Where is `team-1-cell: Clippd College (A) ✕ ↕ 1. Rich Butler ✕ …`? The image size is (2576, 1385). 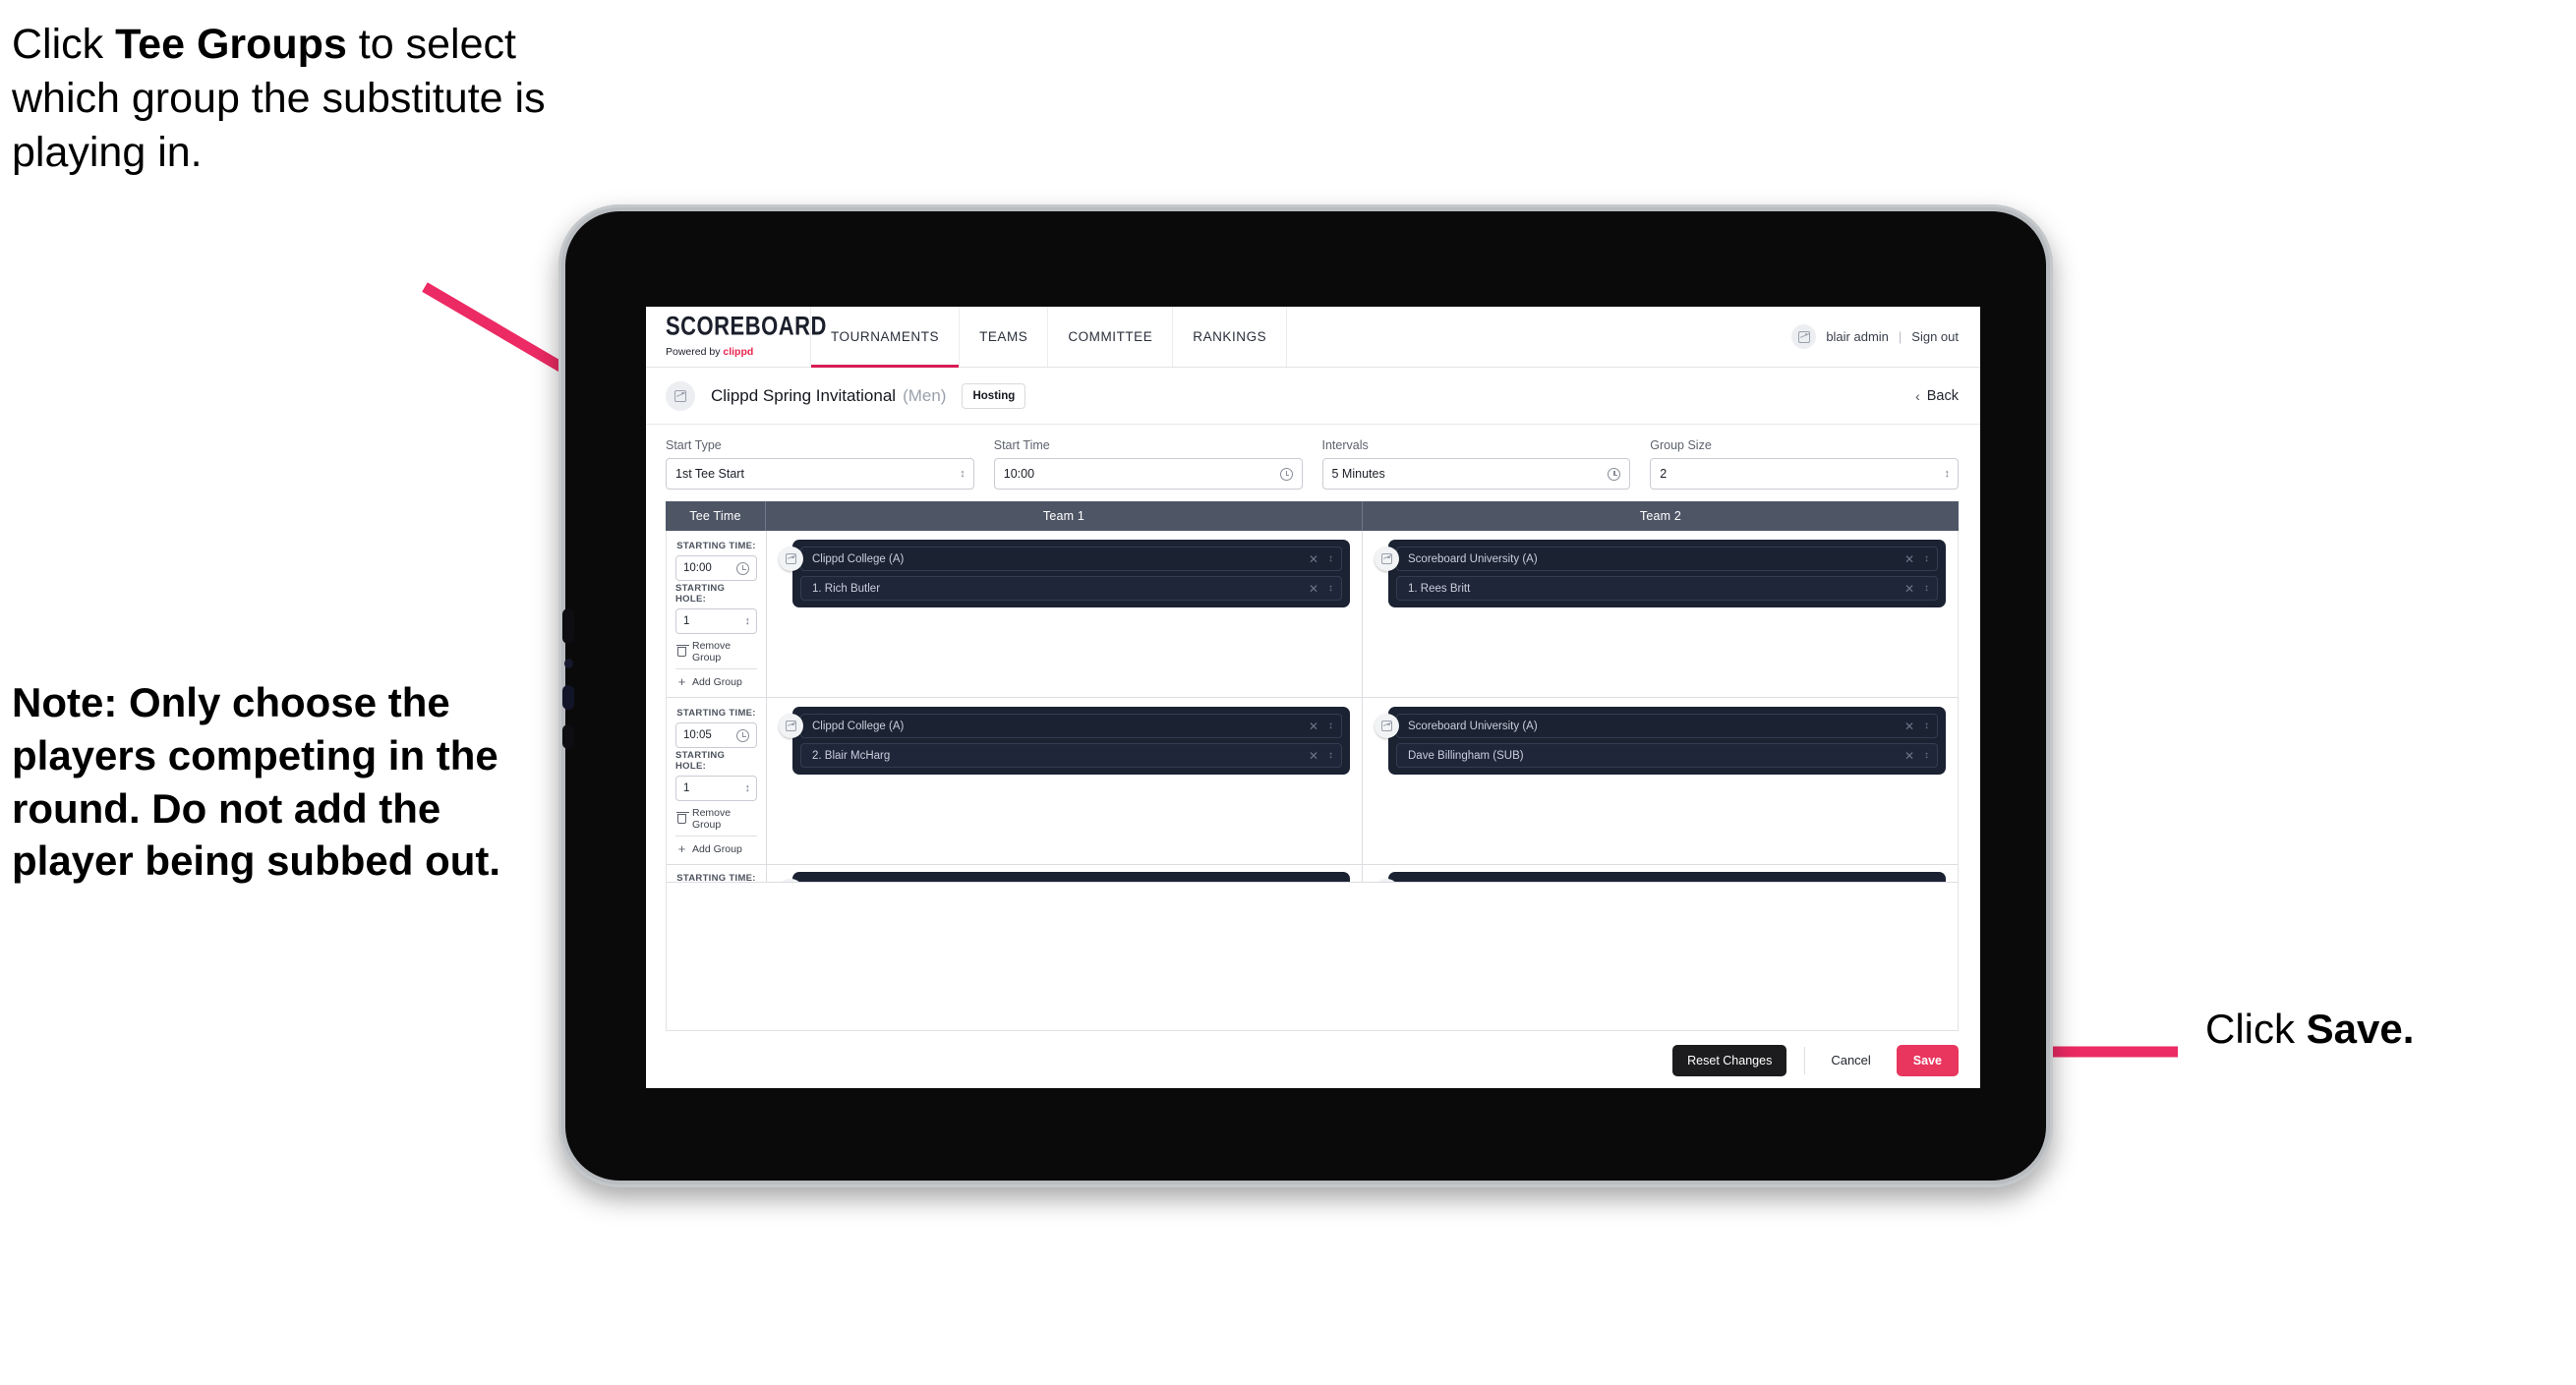 team-1-cell: Clippd College (A) ✕ ↕ 1. Rich Butler ✕ … is located at coordinates (1065, 614).